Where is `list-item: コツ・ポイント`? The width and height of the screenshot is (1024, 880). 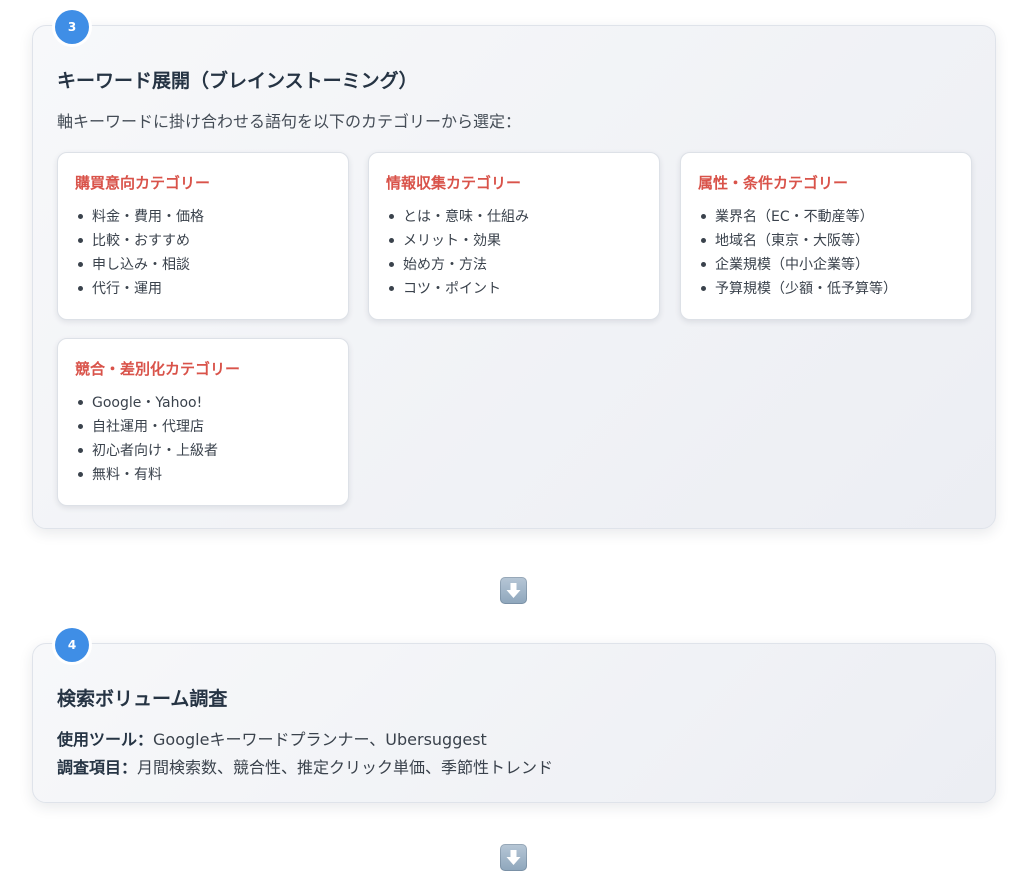
list-item: コツ・ポイント is located at coordinates (459, 289).